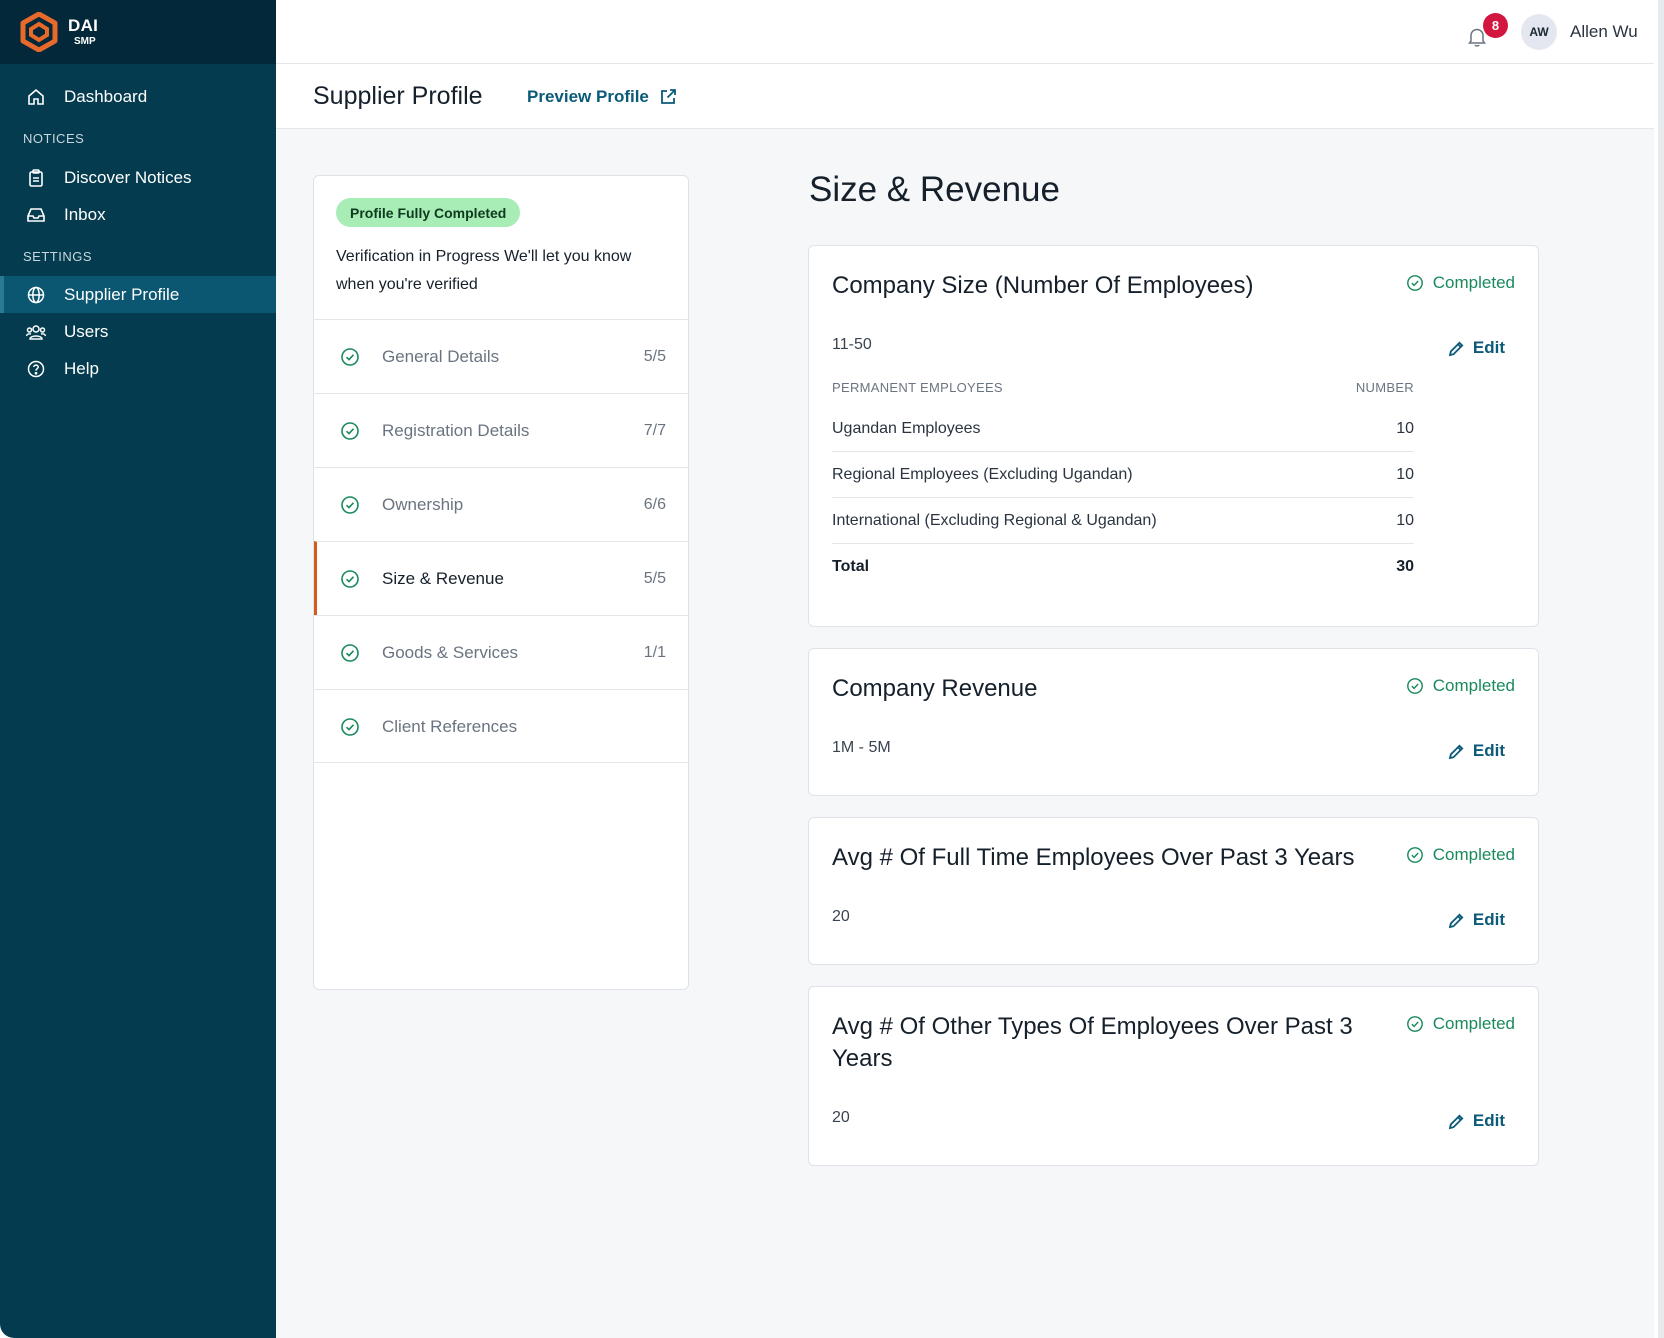  Describe the element at coordinates (138, 331) in the screenshot. I see `nav-users: Users` at that location.